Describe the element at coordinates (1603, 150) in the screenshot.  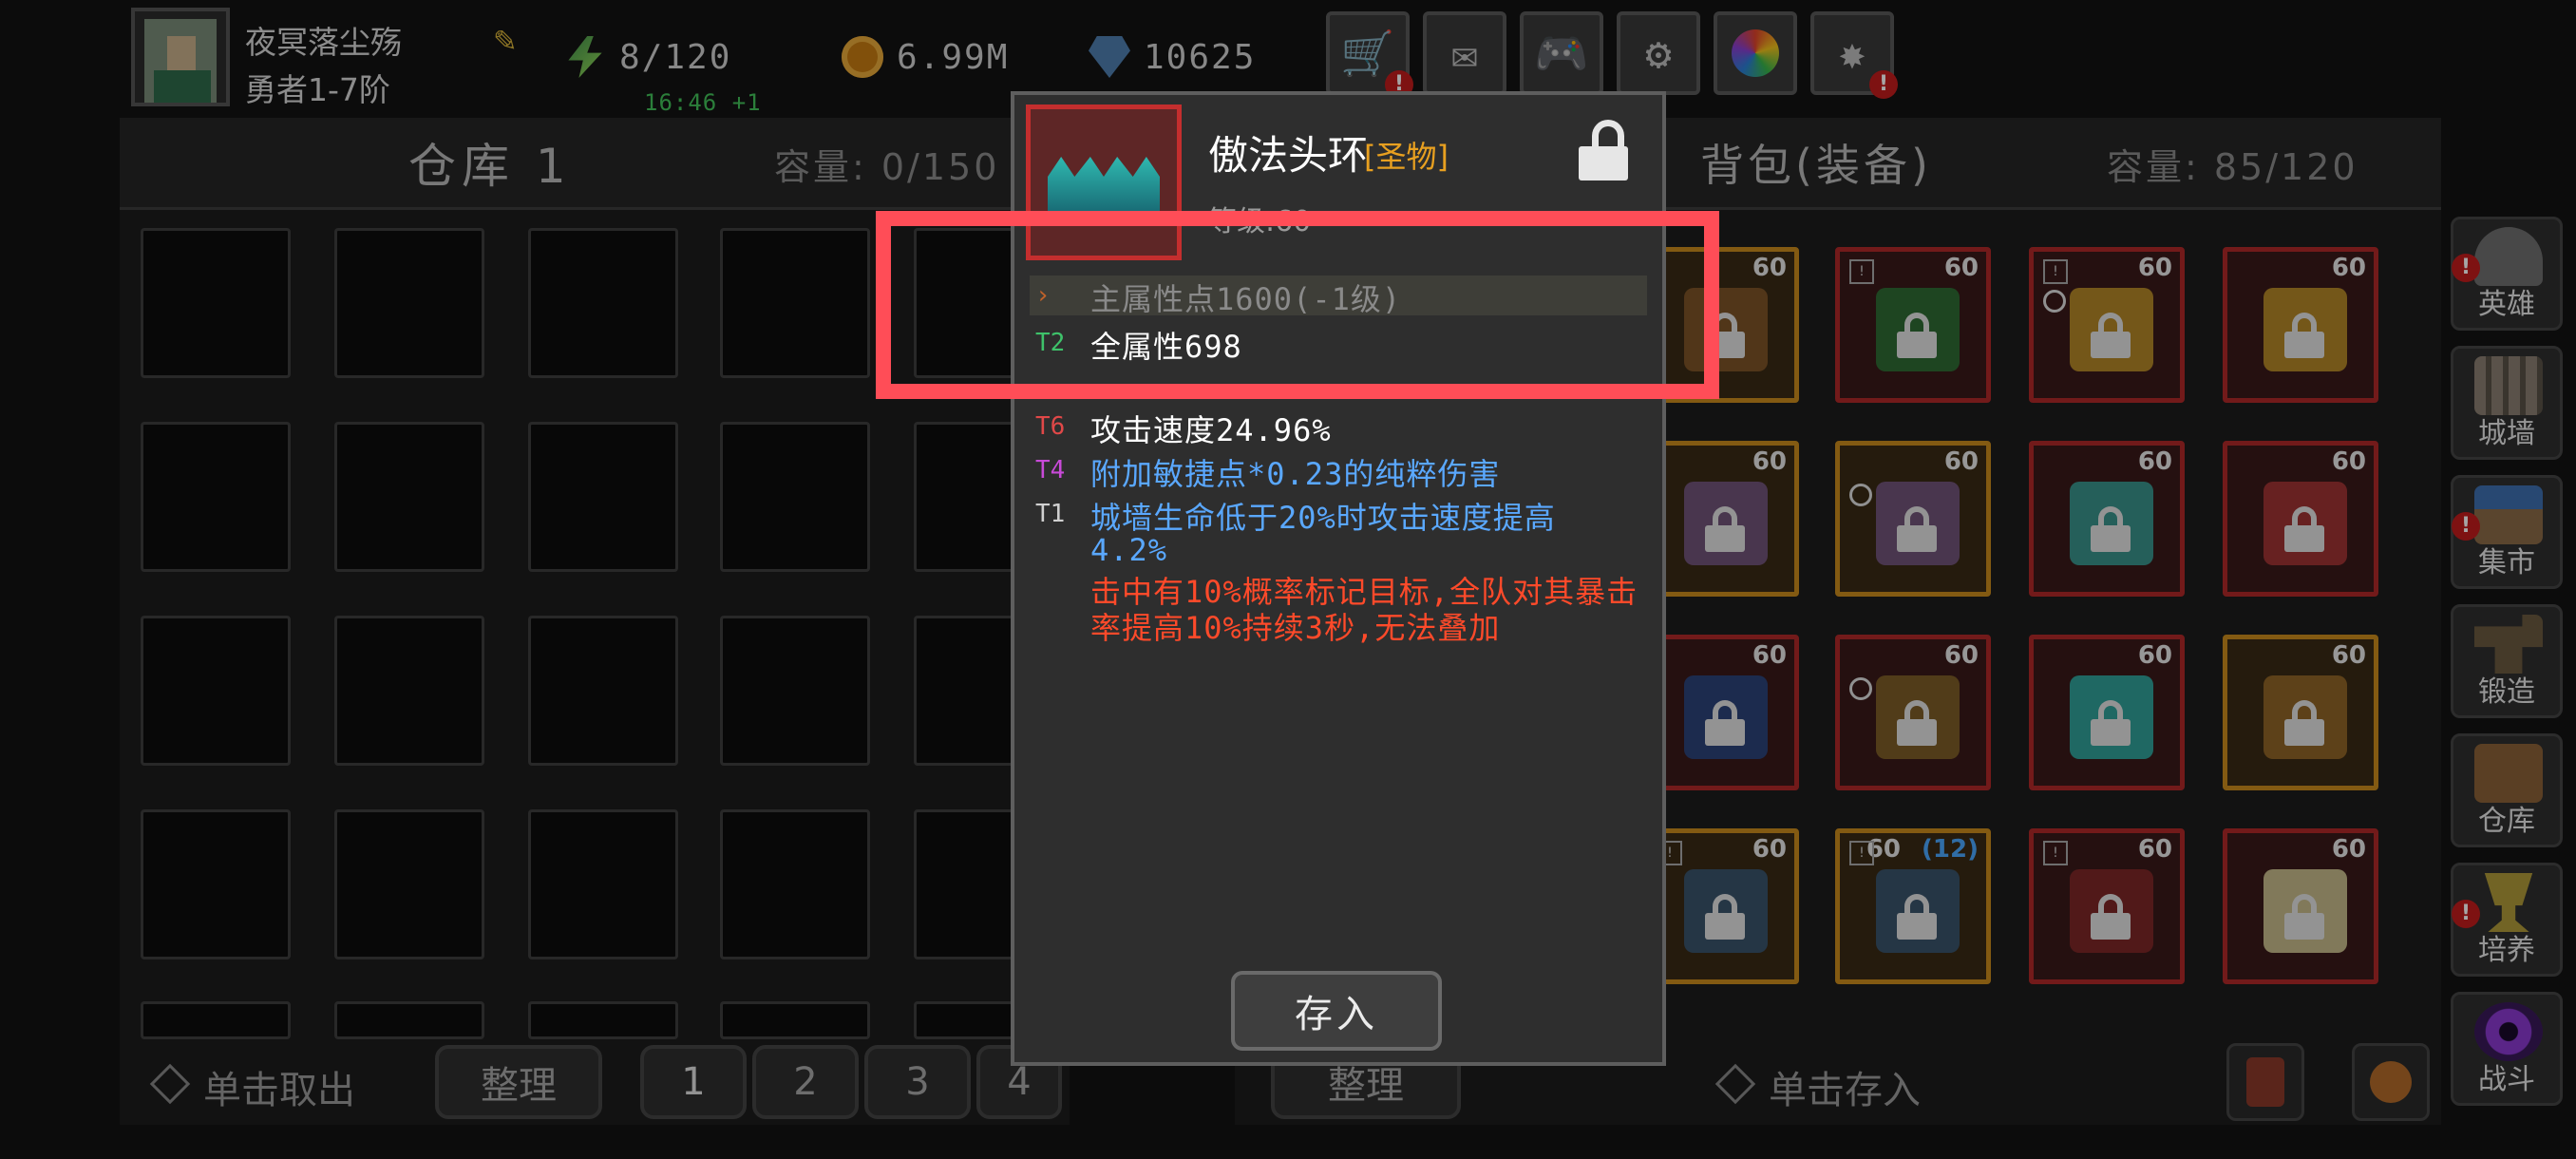
I see `unlock-icon` at that location.